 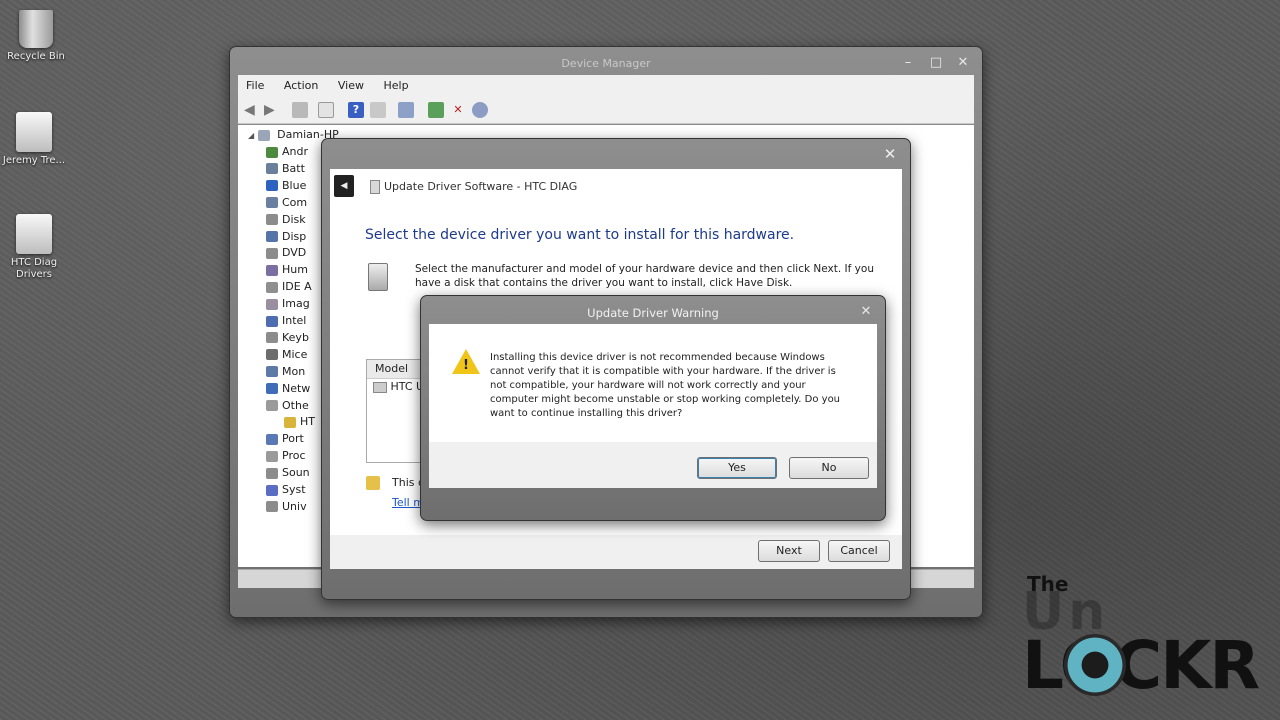 I want to click on desktop-icon-label: HTC Diag Drivers, so click(x=34, y=268).